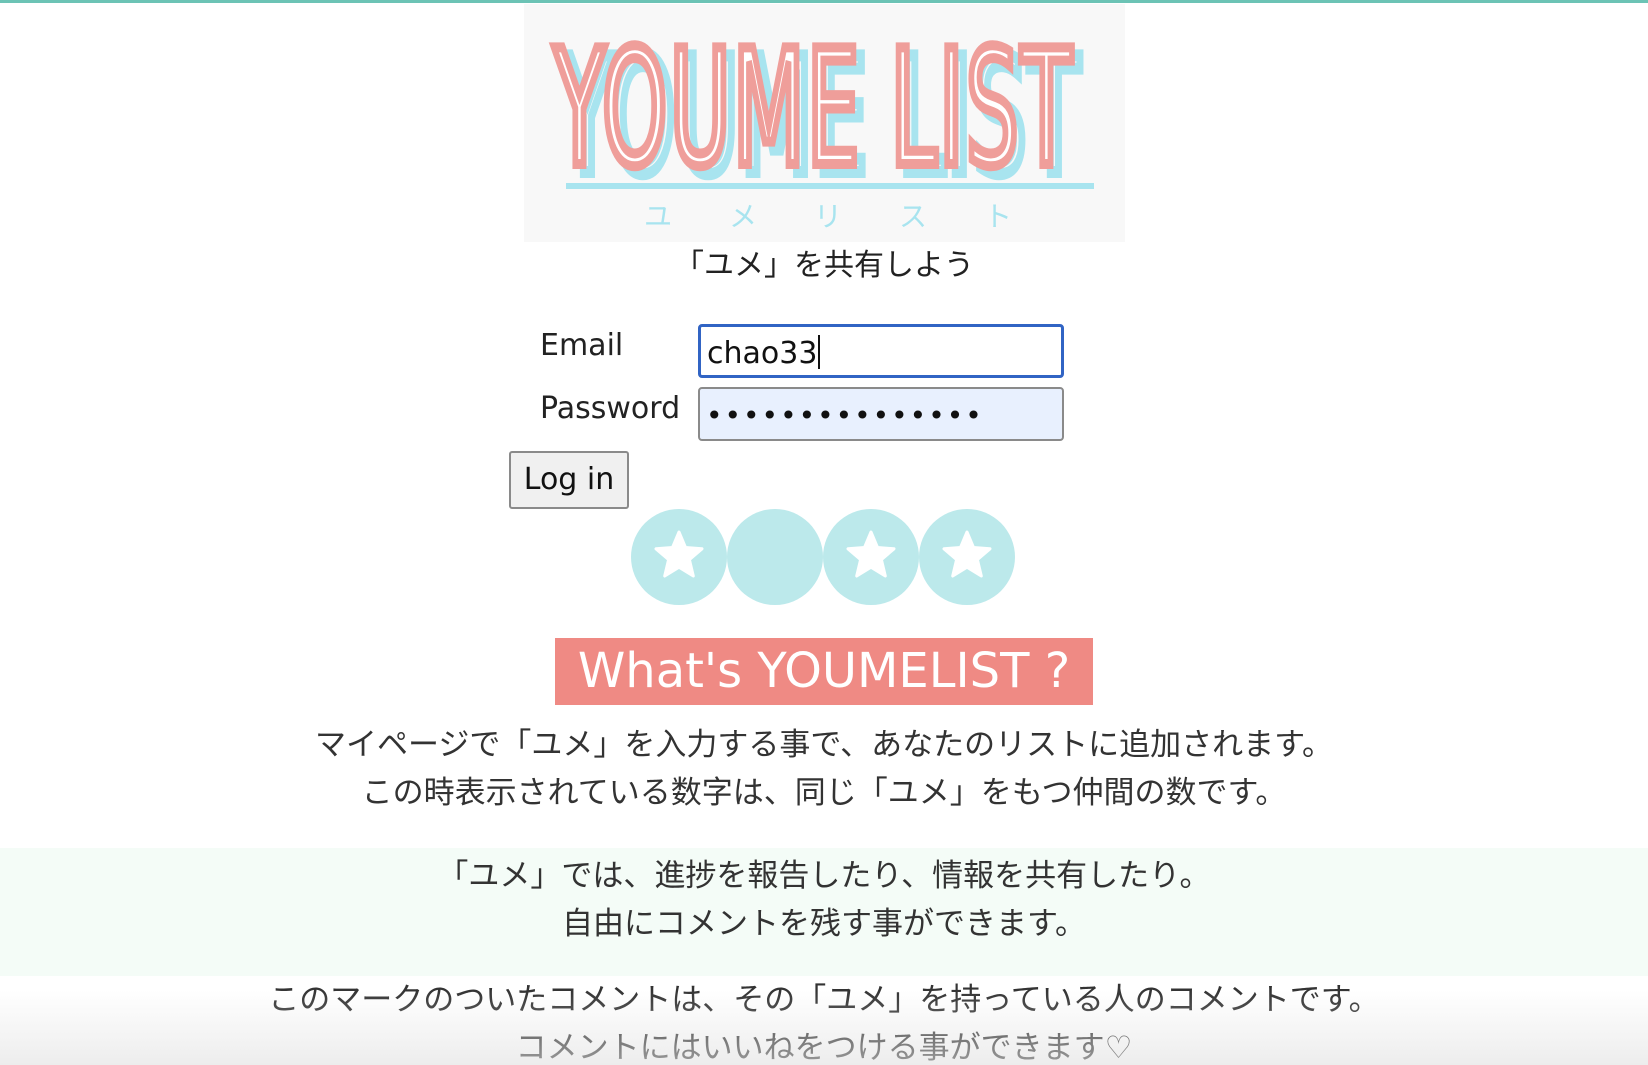  I want to click on logo-graphic: YOUME LIST YOUME LIST ユ メ リ ス ト, so click(821, 121).